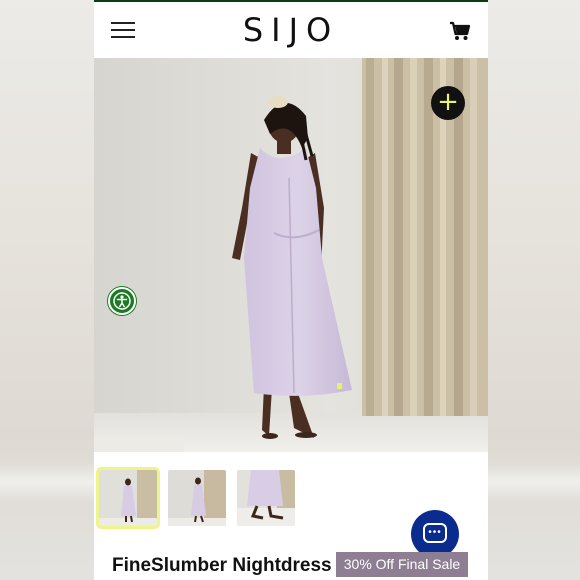  What do you see at coordinates (435, 534) in the screenshot?
I see `chat-bubble-icon: •••` at bounding box center [435, 534].